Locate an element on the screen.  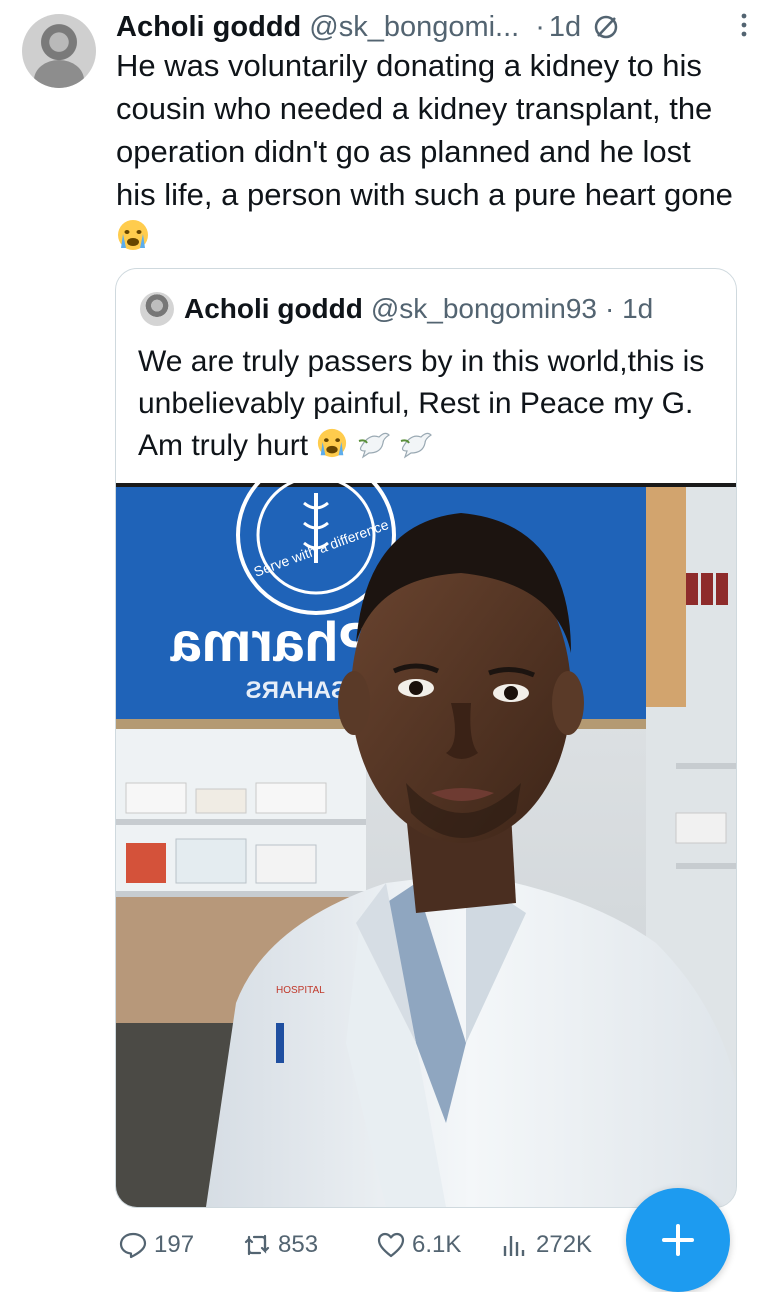
tweet-header: Acholi goddd @sk_bongomi... · 1d is located at coordinates (427, 27).